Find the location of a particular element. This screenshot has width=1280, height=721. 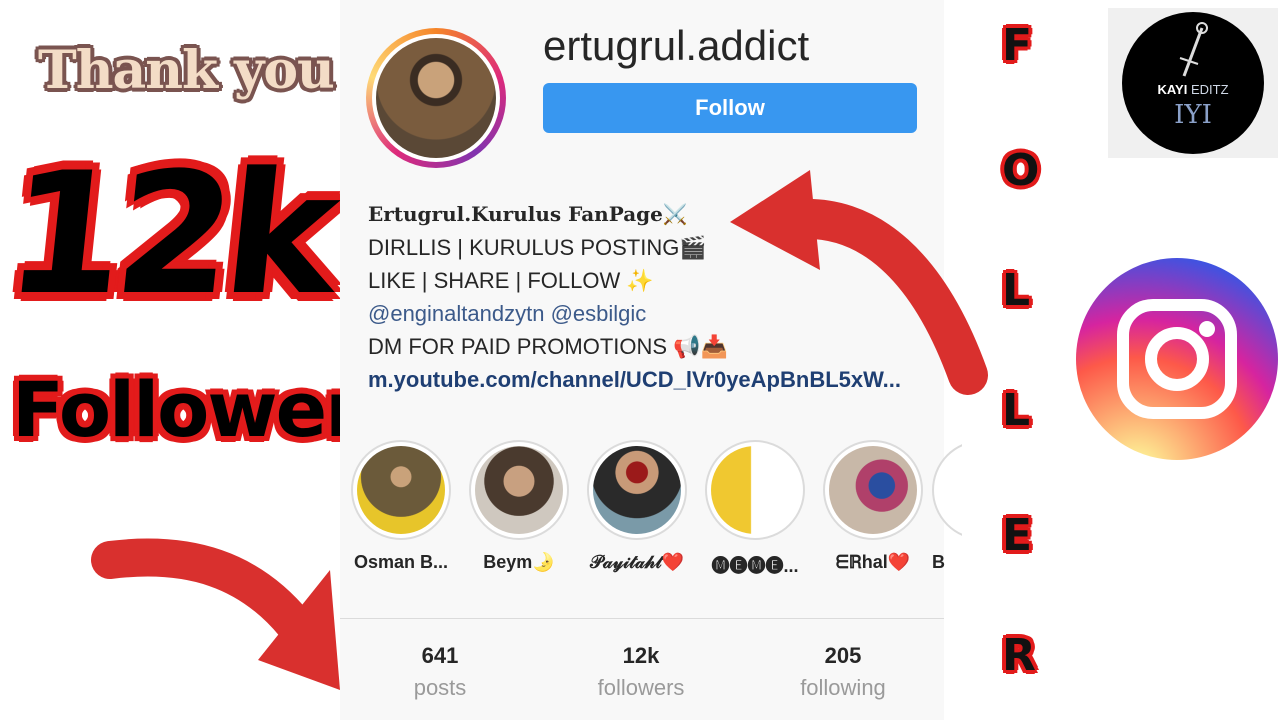

stat-number: 12k is located at coordinates (641, 655).